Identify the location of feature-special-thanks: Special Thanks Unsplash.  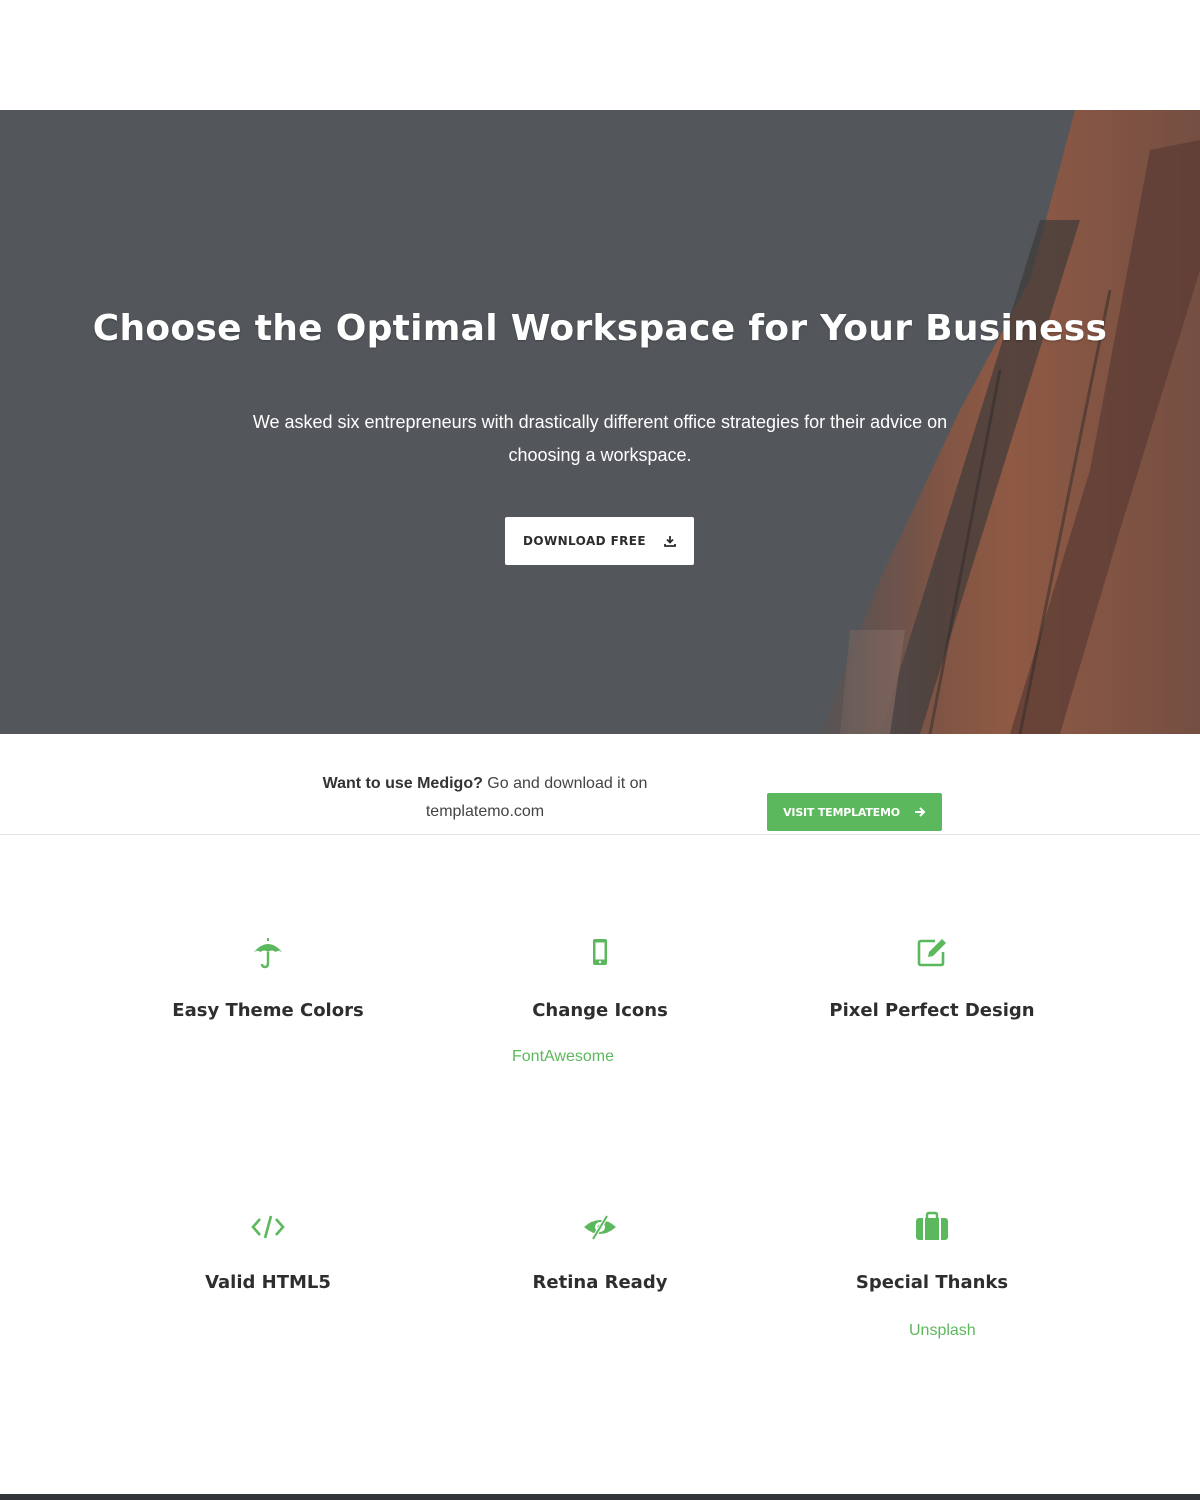
(932, 1274).